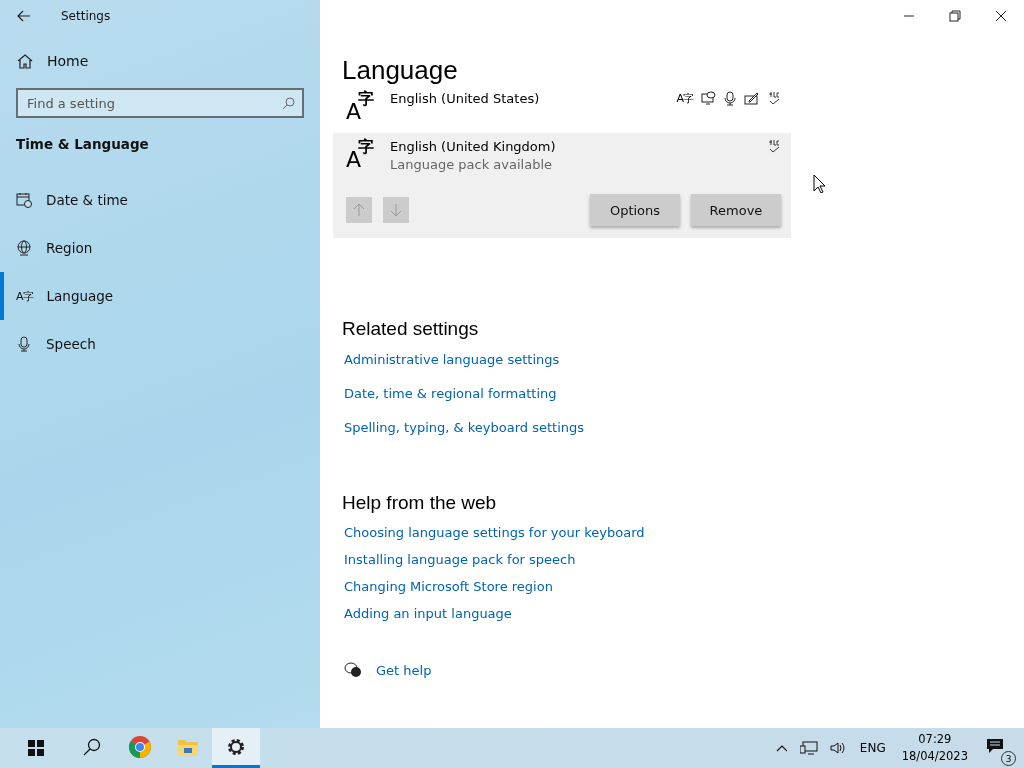  What do you see at coordinates (708, 98) in the screenshot?
I see `display-chat-icon` at bounding box center [708, 98].